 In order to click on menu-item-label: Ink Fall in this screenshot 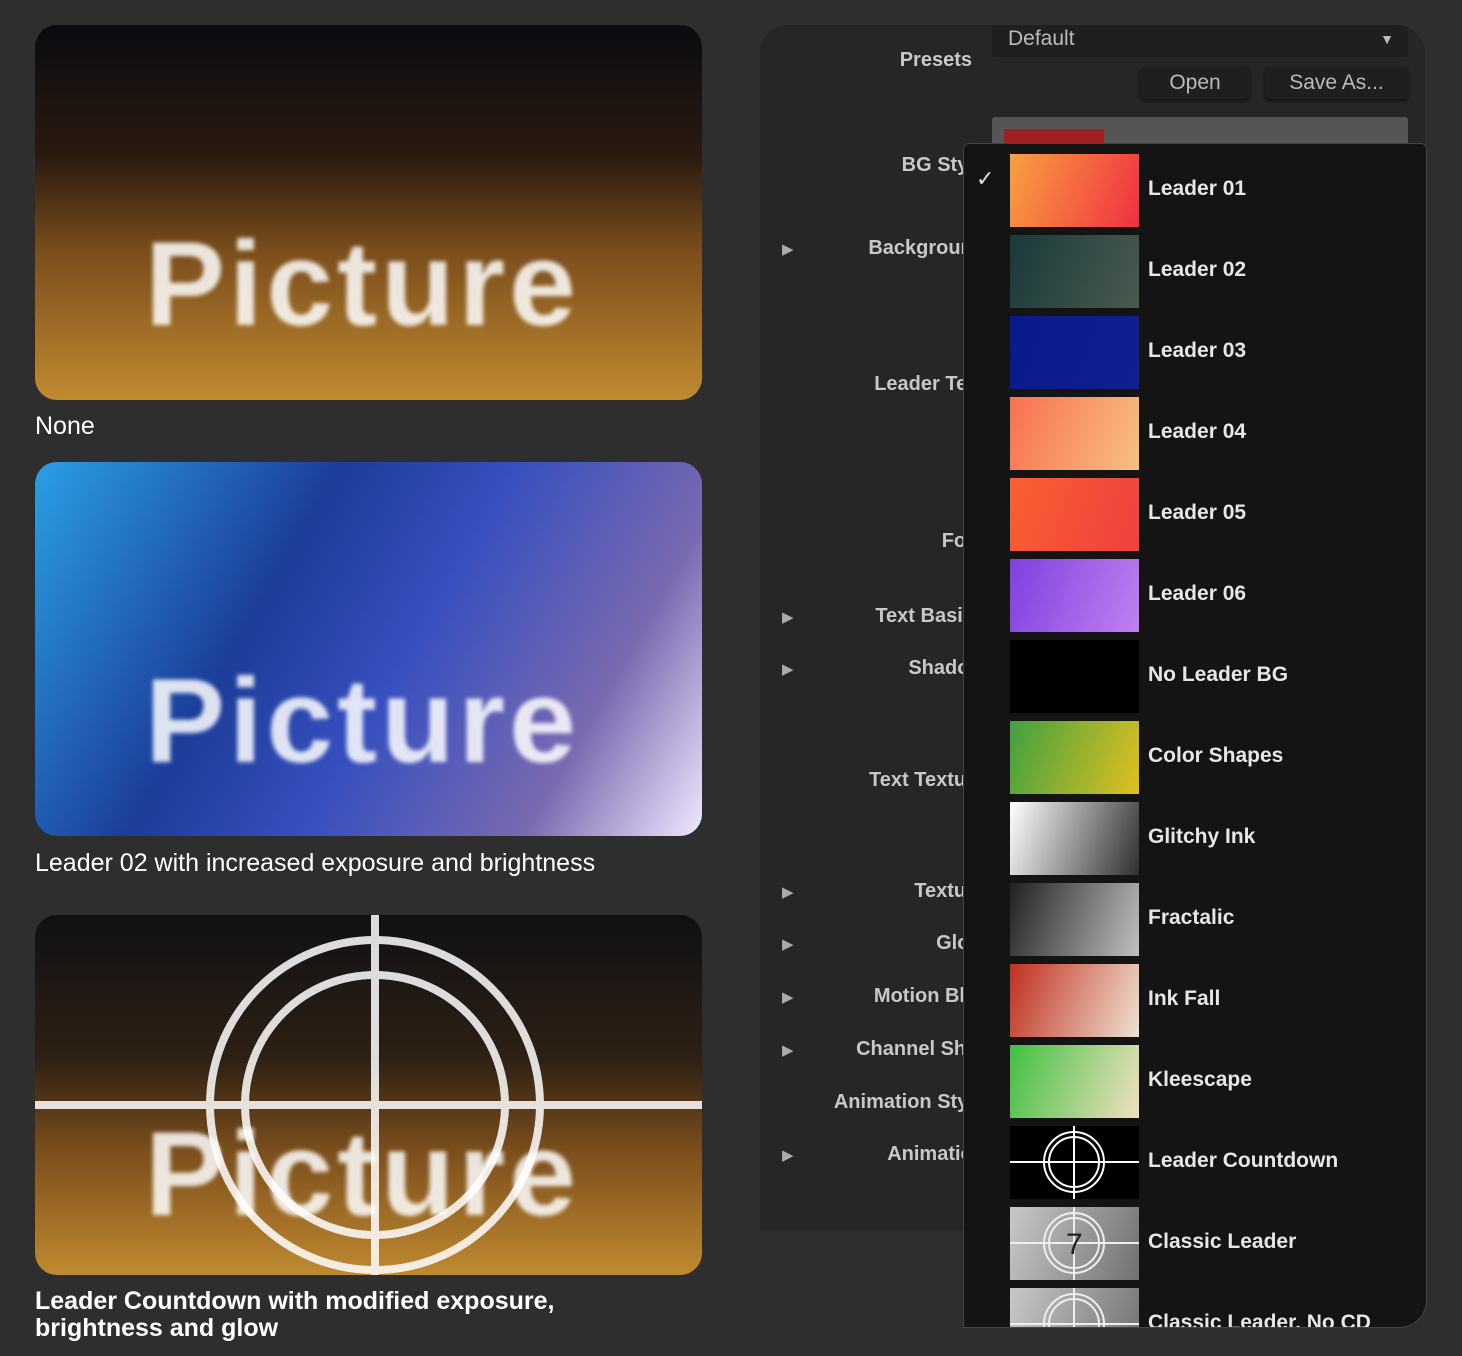, I will do `click(1184, 998)`.